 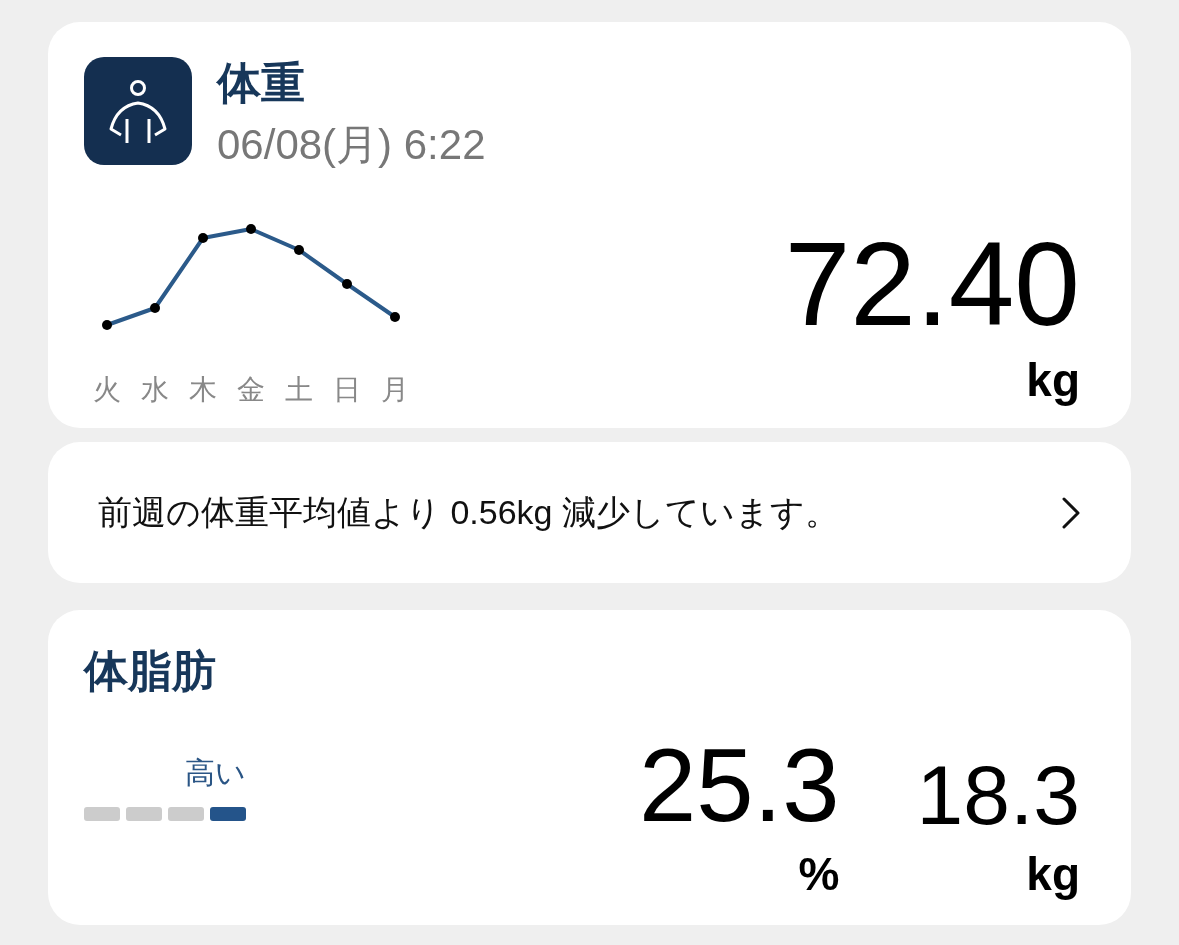 I want to click on measurement-timestamp: 06/08(月) 6:22, so click(x=351, y=144).